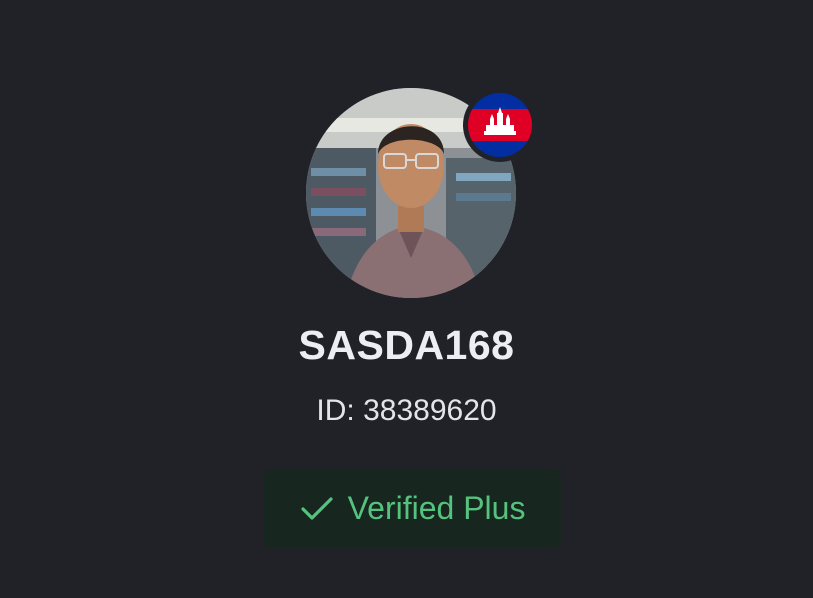 This screenshot has height=598, width=813. I want to click on verified-plus-label: Verified Plus, so click(436, 508).